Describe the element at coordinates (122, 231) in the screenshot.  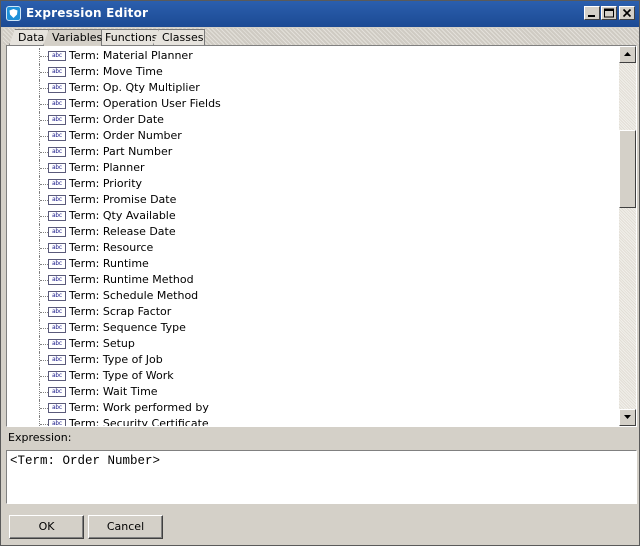
I see `tree-item-label: Term: Release Date` at that location.